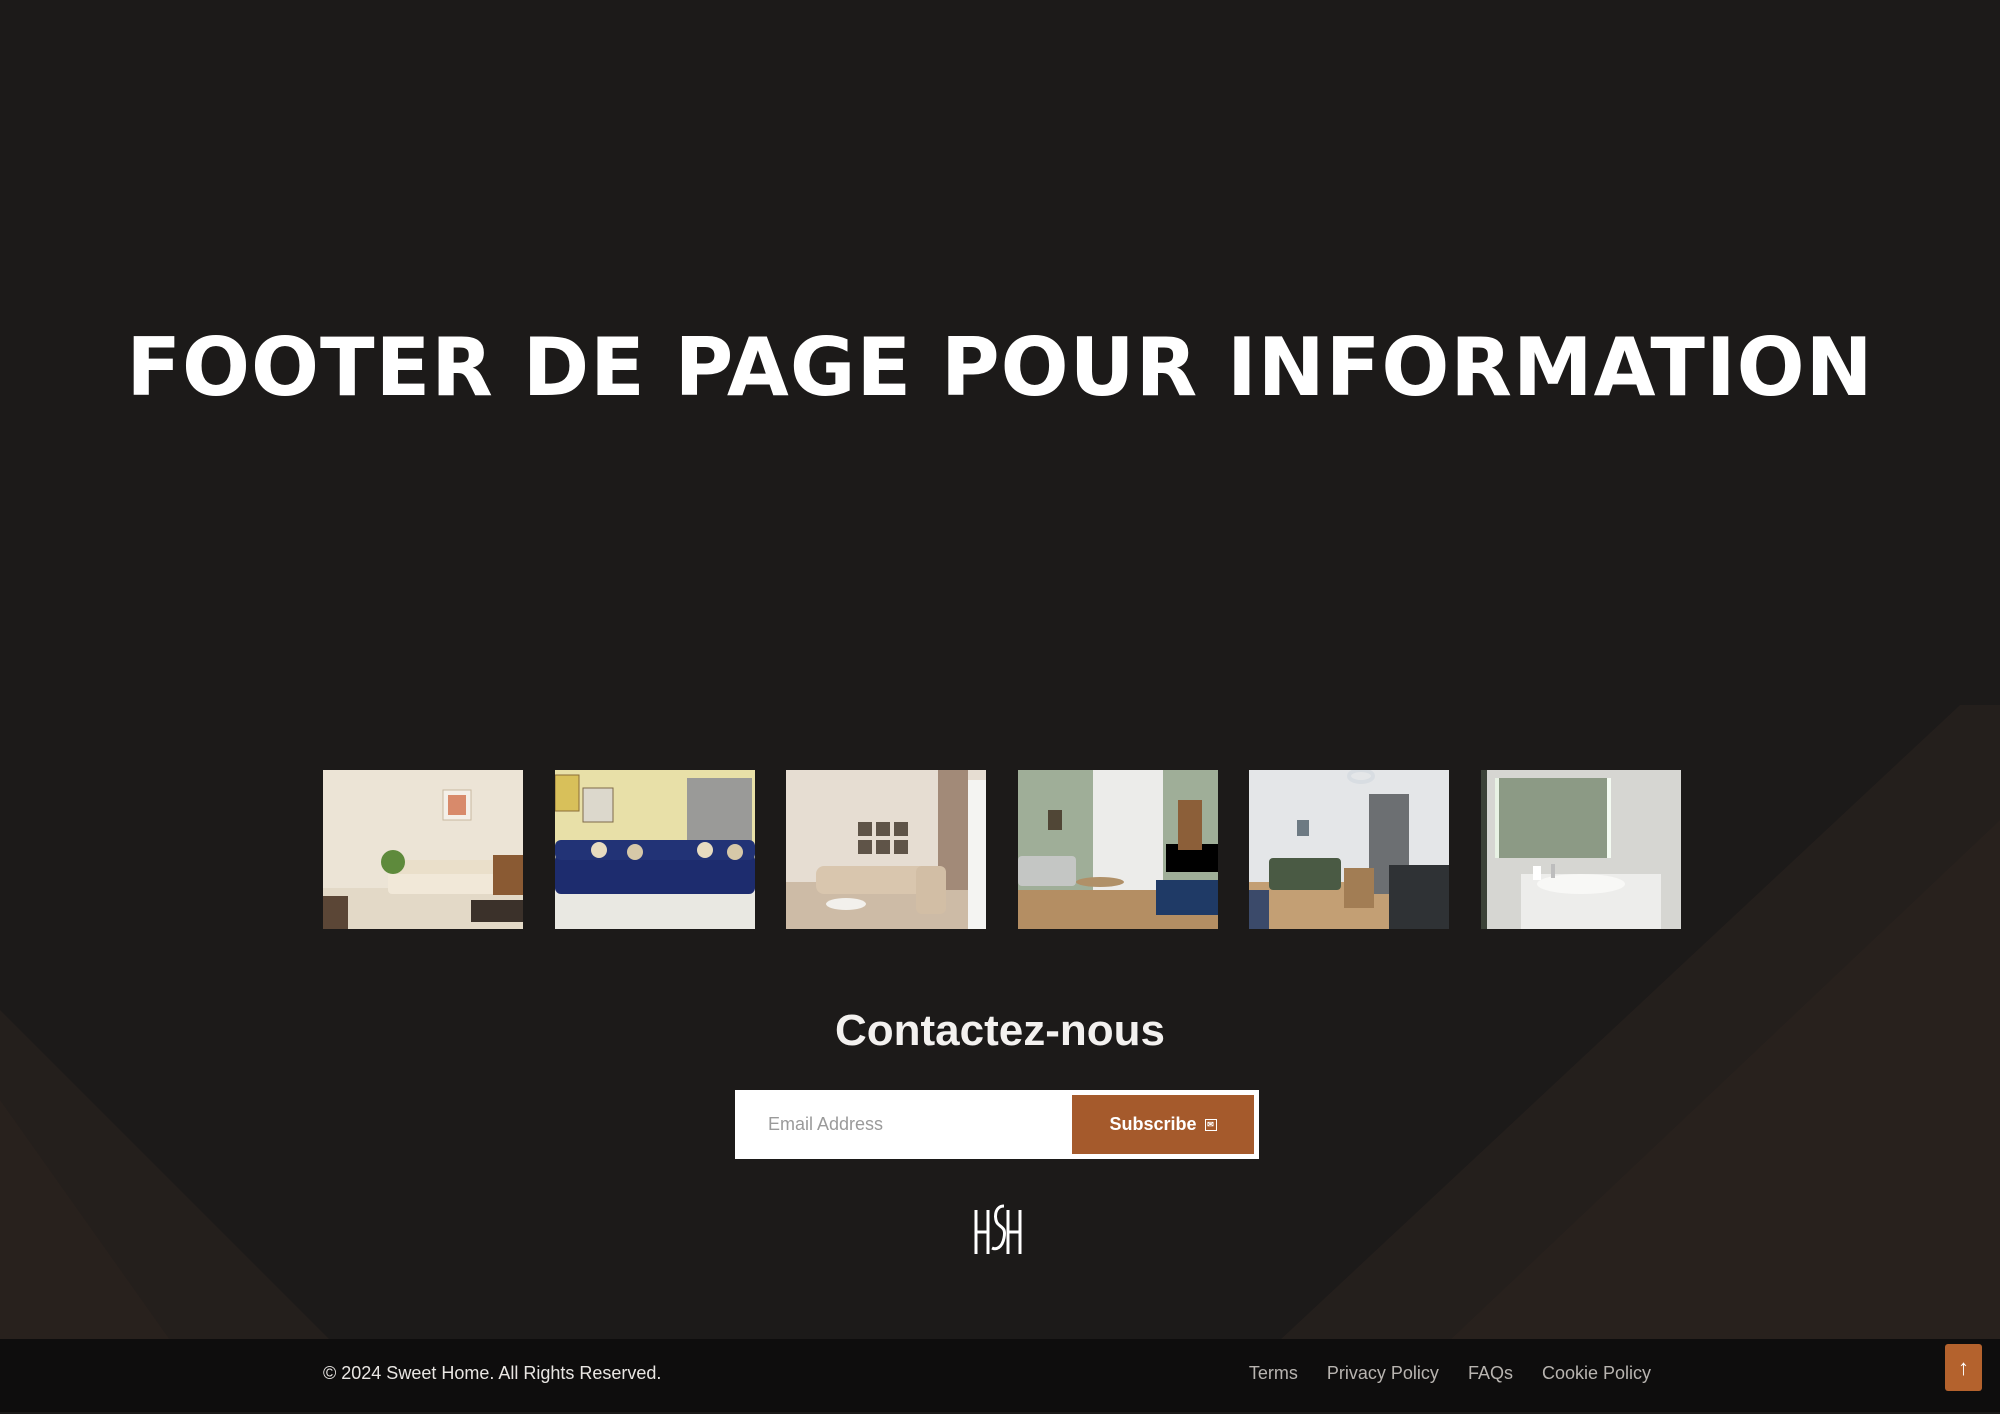  I want to click on footer-link-terms: Terms, so click(1273, 1373).